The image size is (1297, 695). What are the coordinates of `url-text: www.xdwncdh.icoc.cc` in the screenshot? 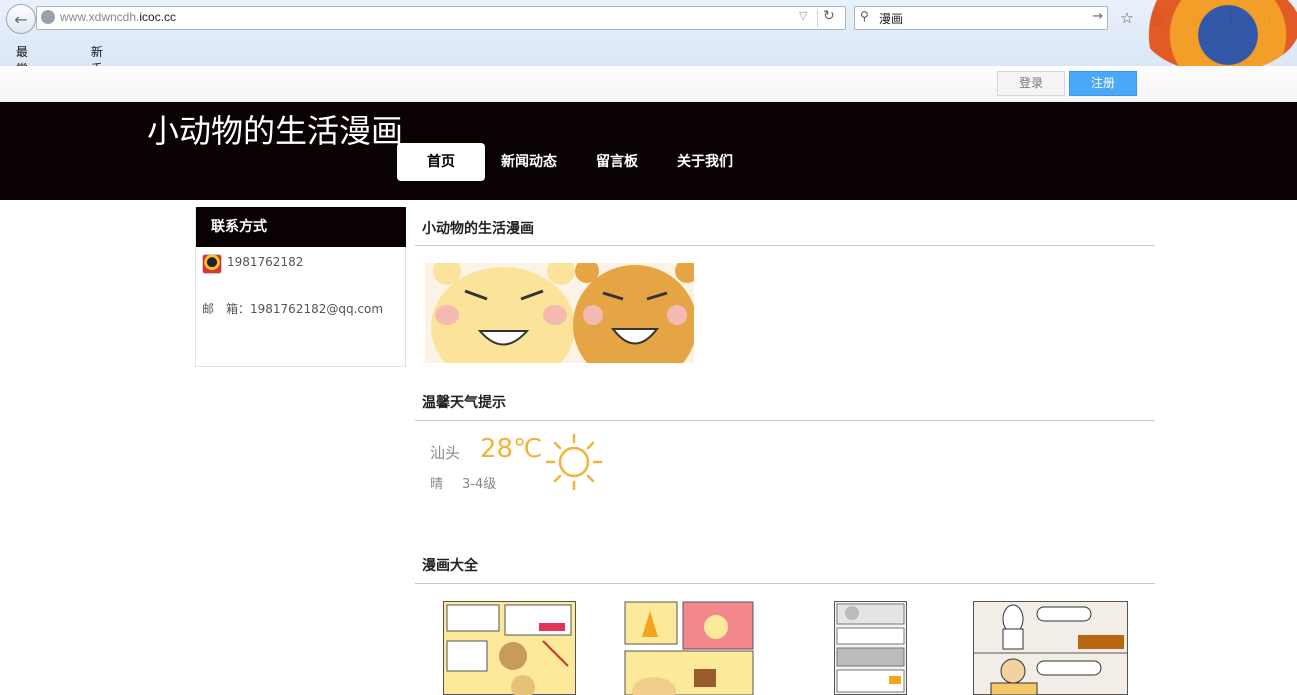 It's located at (118, 17).